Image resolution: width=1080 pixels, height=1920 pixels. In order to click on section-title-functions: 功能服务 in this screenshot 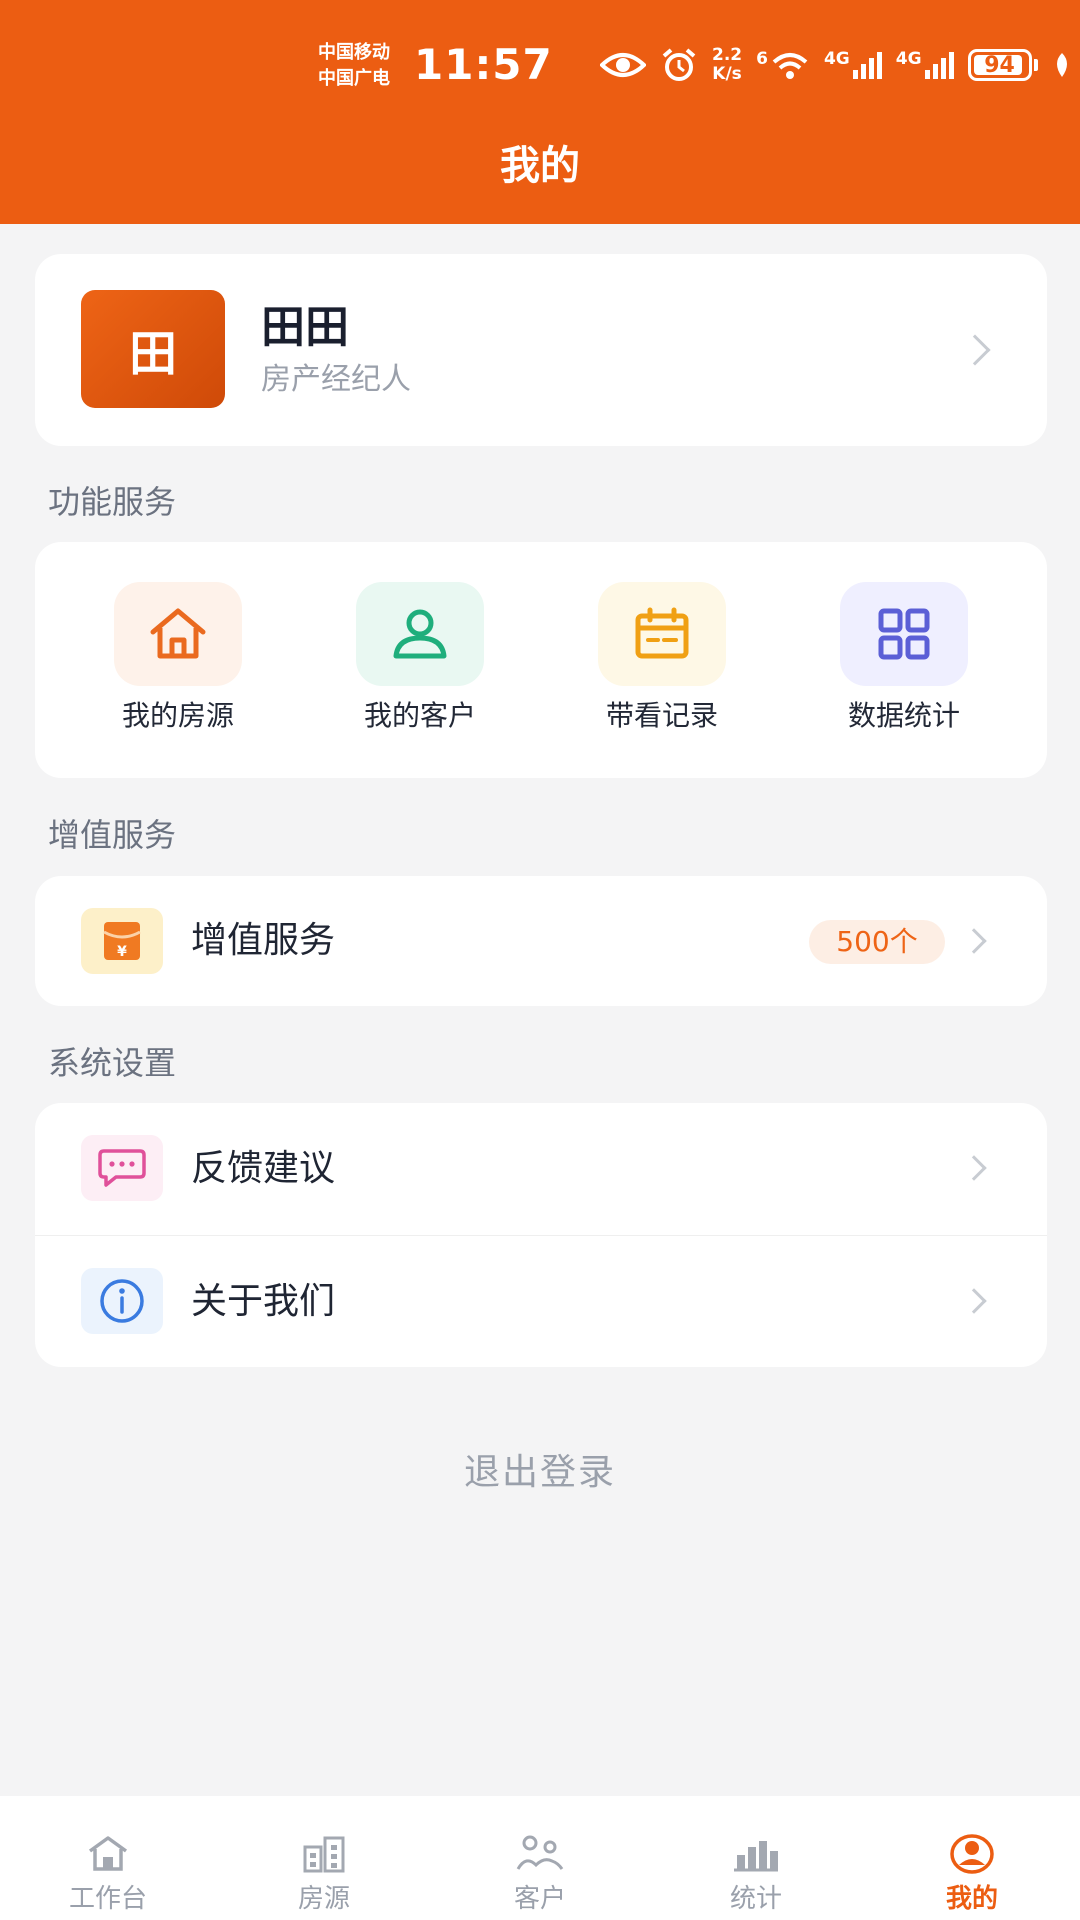, I will do `click(112, 502)`.